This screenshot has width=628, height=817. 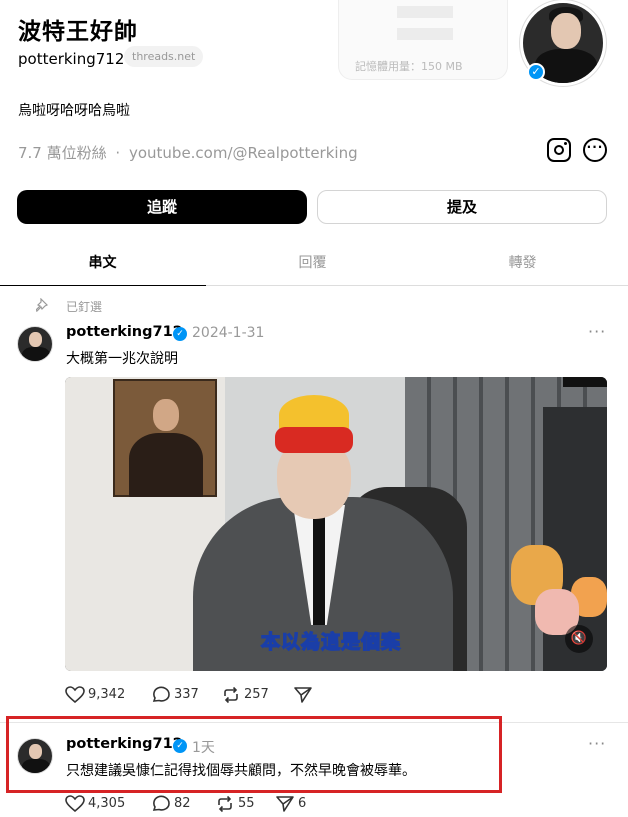 I want to click on follow-button: 追蹤, so click(x=162, y=207).